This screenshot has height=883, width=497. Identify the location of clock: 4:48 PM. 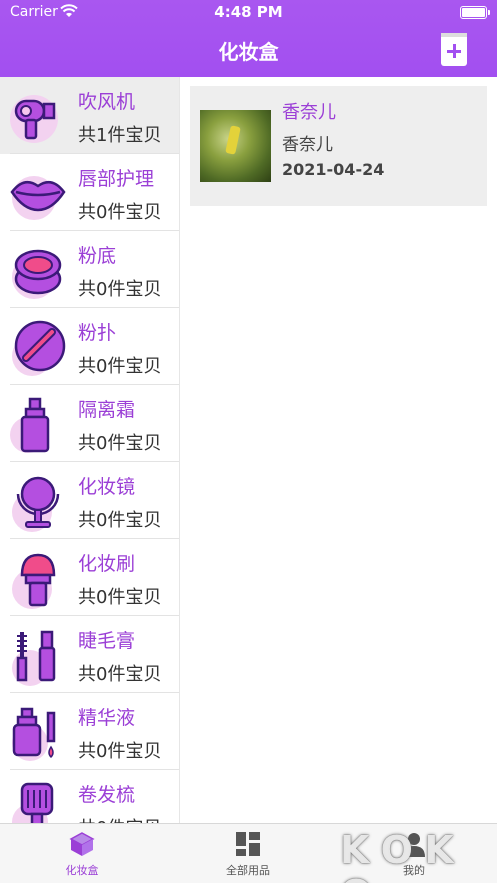
(248, 12).